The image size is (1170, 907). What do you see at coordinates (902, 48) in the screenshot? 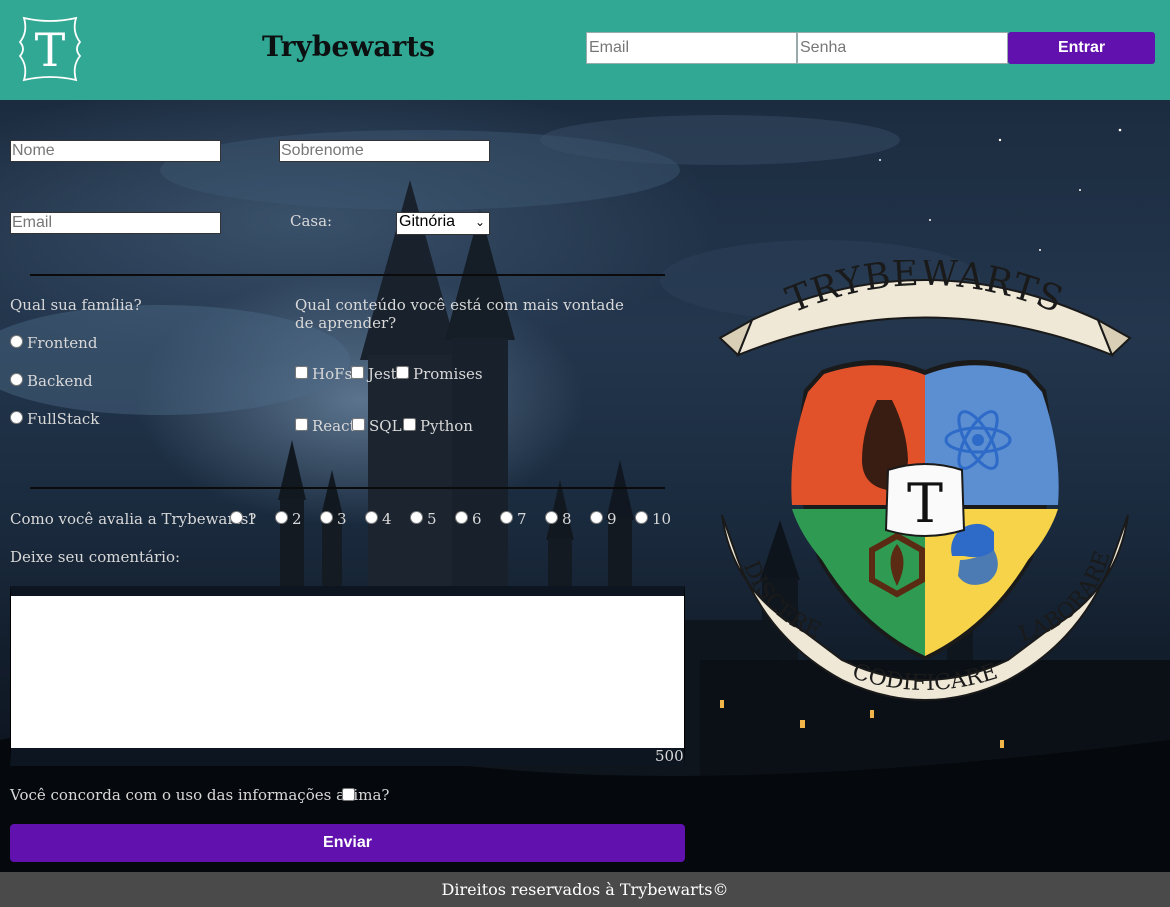
I see `login-password-input` at bounding box center [902, 48].